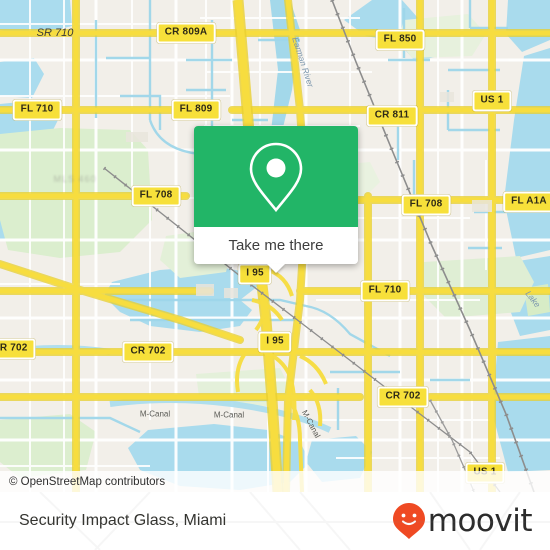 The image size is (550, 550). Describe the element at coordinates (526, 202) in the screenshot. I see `road-shield: FL A1A` at that location.